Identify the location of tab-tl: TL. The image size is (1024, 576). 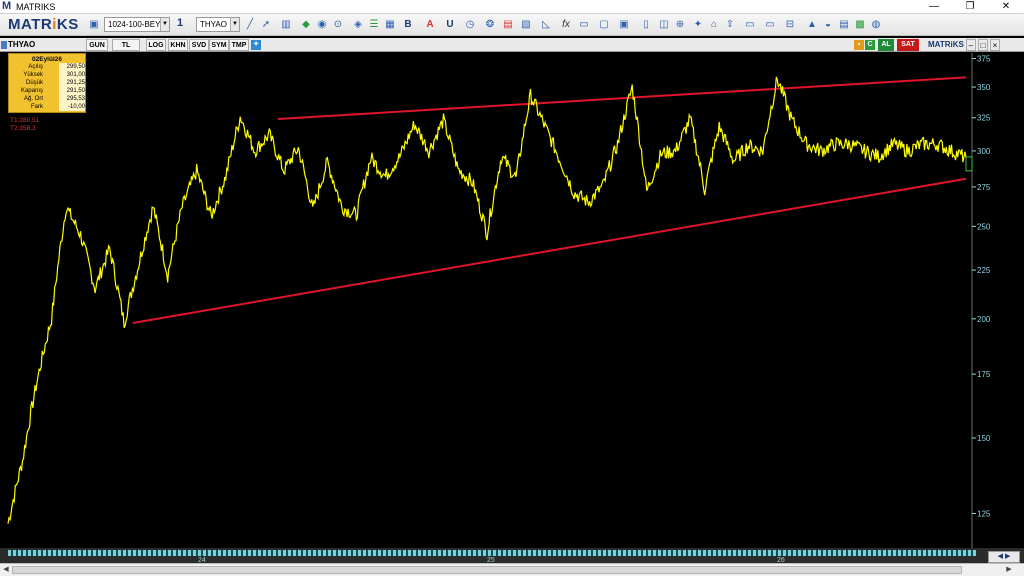
(126, 45).